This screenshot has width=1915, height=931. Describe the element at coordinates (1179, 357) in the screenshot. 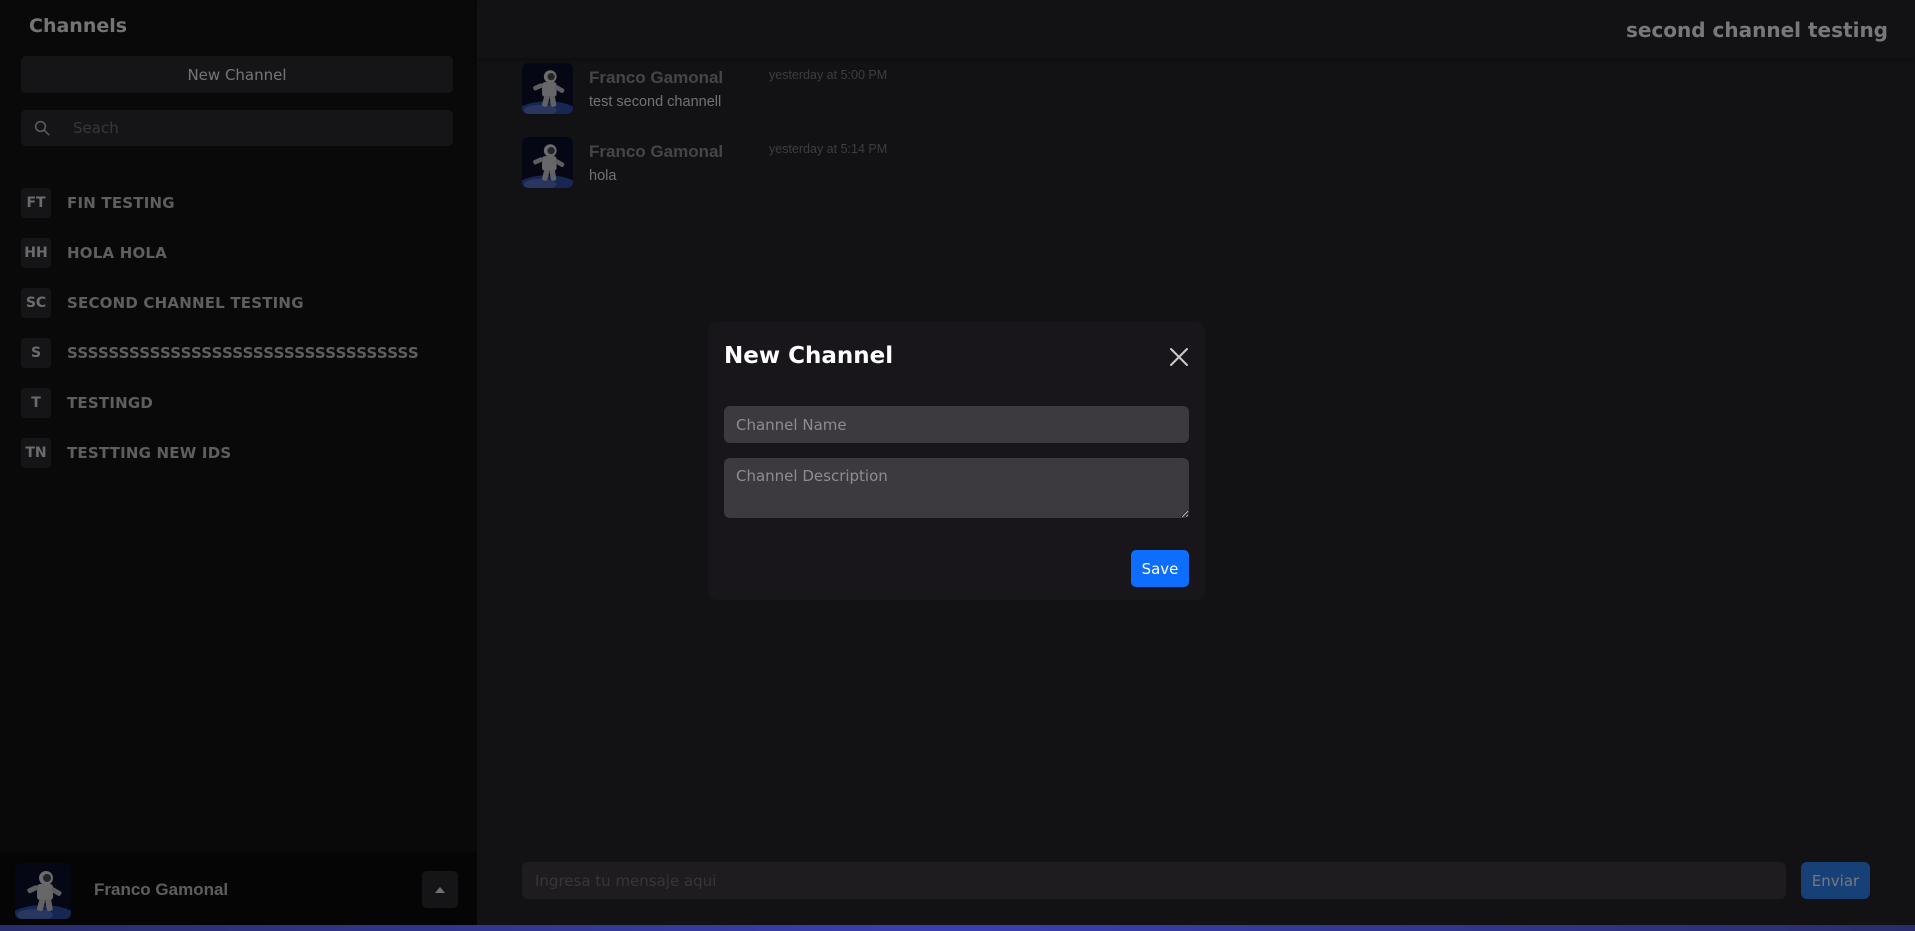

I see `close-icon` at that location.